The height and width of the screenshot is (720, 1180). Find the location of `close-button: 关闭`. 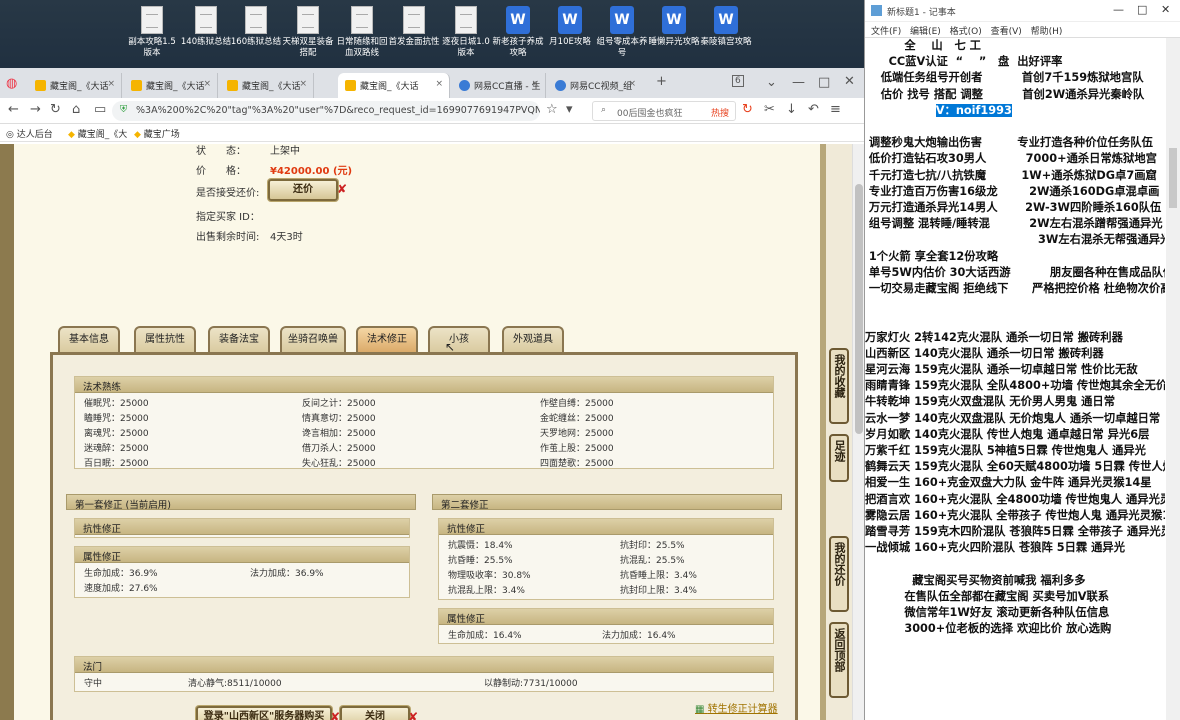

close-button: 关闭 is located at coordinates (375, 713).